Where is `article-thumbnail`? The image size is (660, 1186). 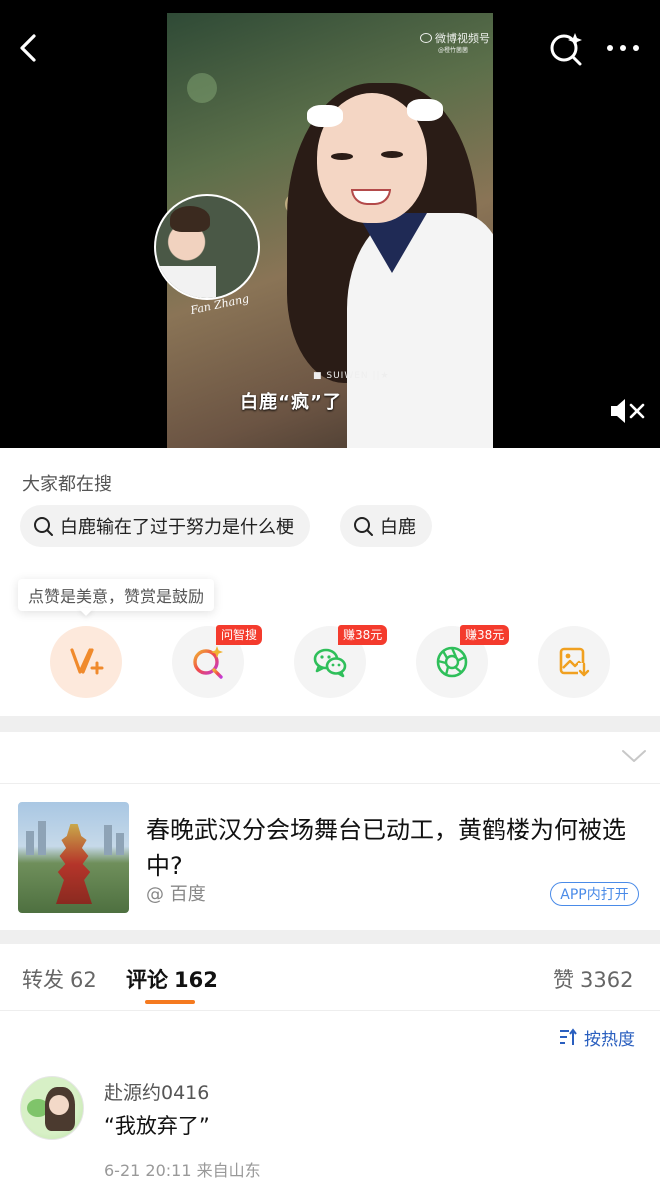
article-thumbnail is located at coordinates (73, 857).